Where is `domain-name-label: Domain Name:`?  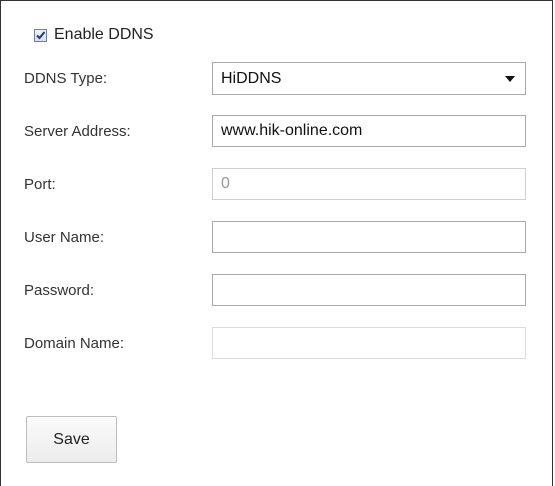 domain-name-label: Domain Name: is located at coordinates (74, 343).